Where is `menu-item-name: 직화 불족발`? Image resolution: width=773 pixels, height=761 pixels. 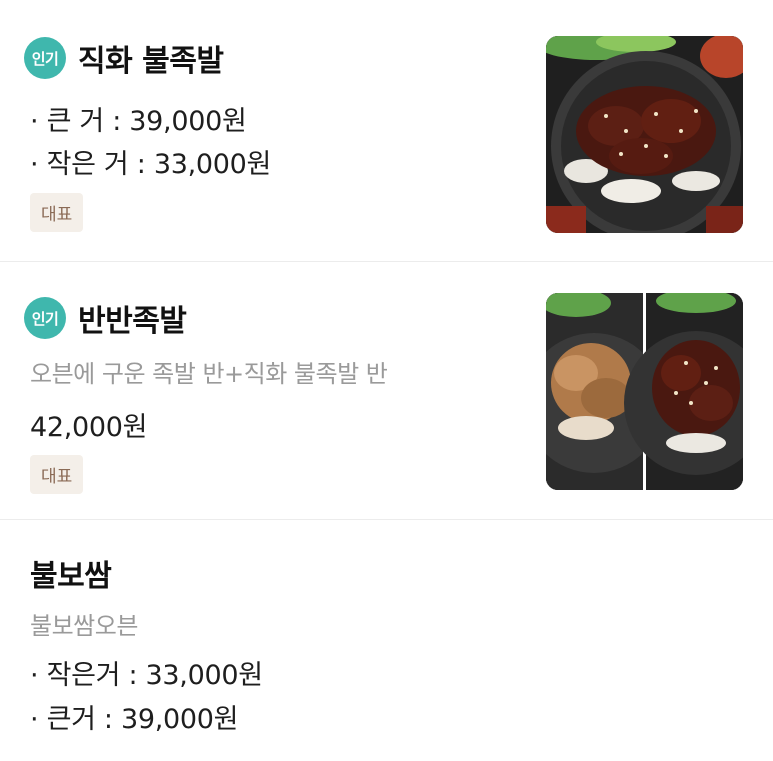
menu-item-name: 직화 불족발 is located at coordinates (151, 61).